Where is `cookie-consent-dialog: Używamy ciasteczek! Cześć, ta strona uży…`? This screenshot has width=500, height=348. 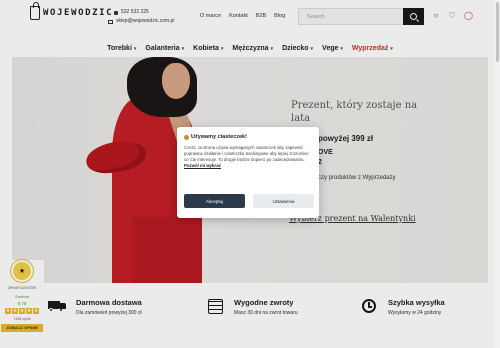 cookie-consent-dialog: Używamy ciasteczek! Cześć, ta strona uży… is located at coordinates (248, 172).